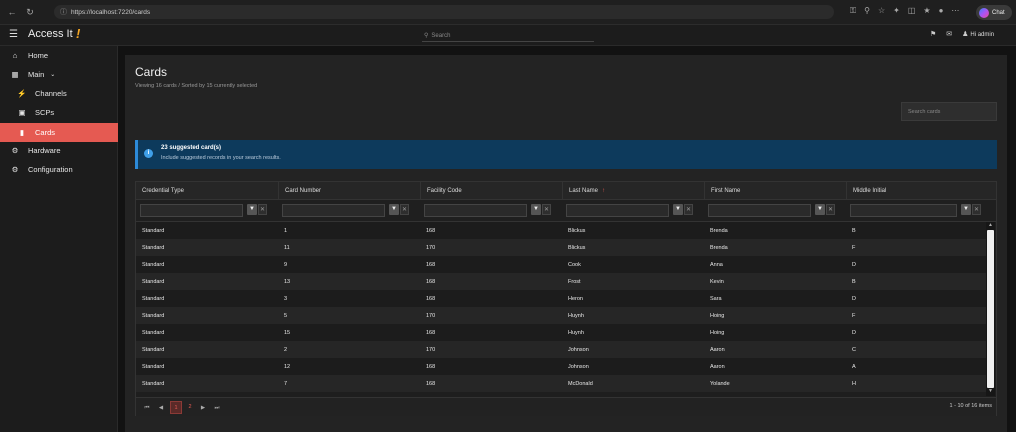 The width and height of the screenshot is (1016, 432). I want to click on profile-icon: ●, so click(941, 11).